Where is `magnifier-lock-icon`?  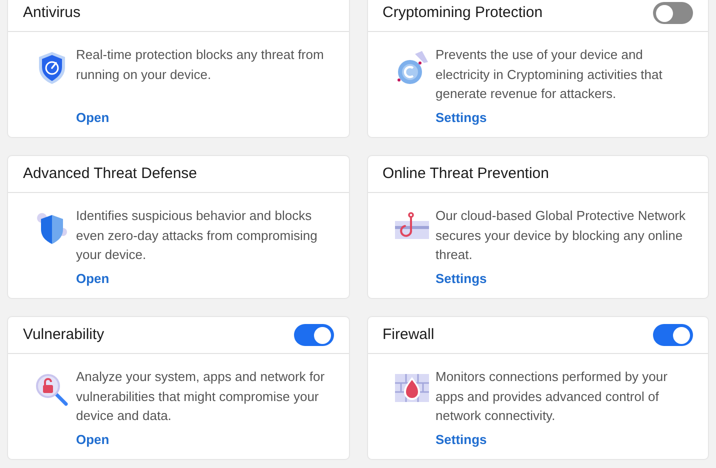
magnifier-lock-icon is located at coordinates (52, 390).